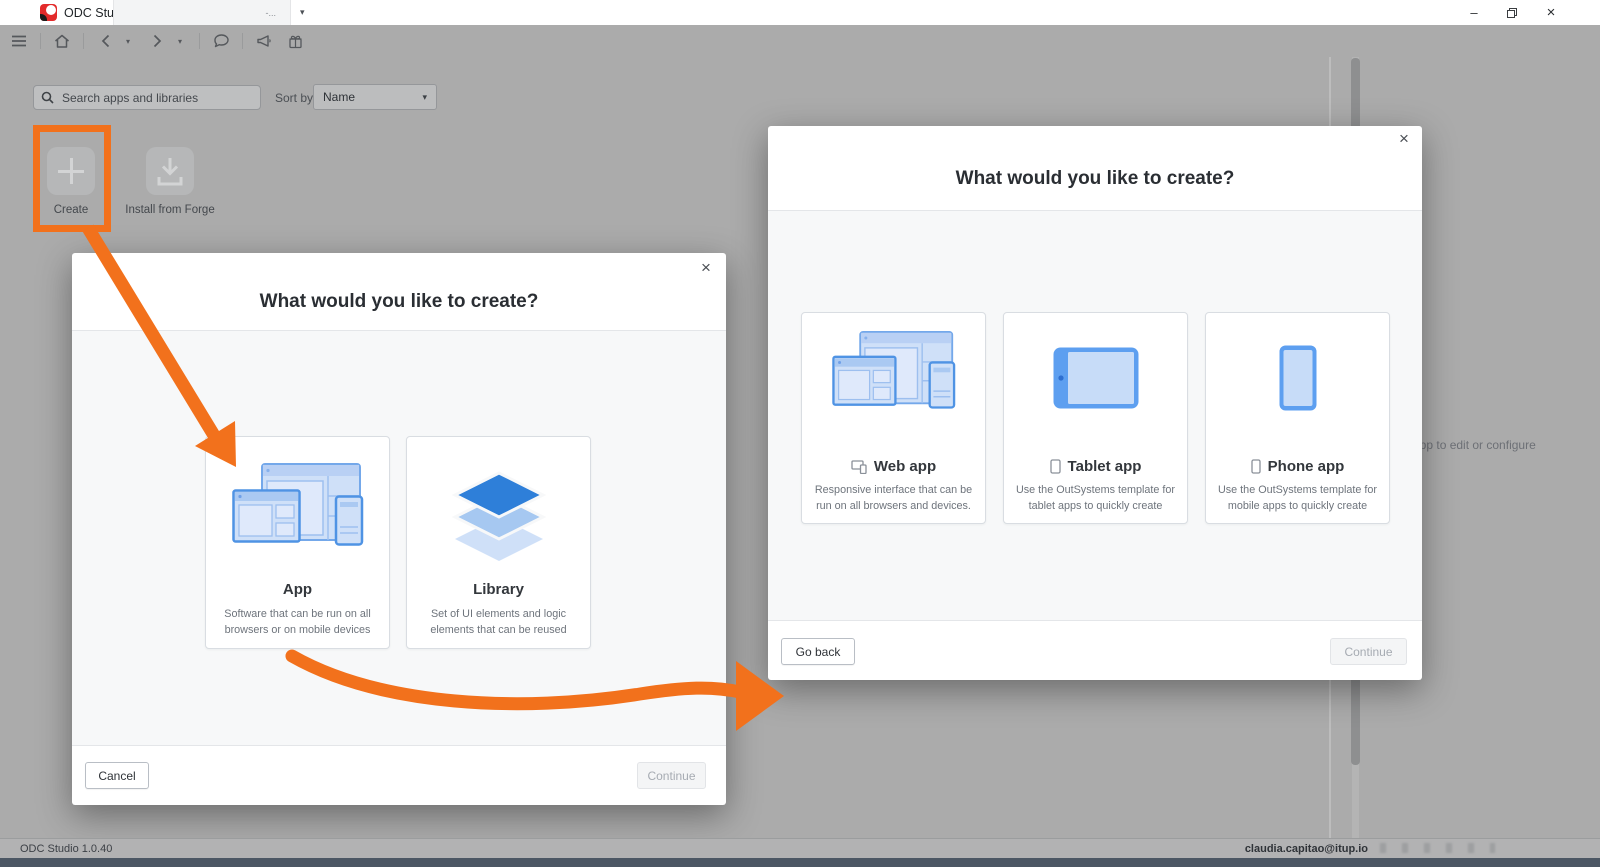 This screenshot has width=1600, height=867. What do you see at coordinates (1096, 380) in the screenshot?
I see `tablet-illustration` at bounding box center [1096, 380].